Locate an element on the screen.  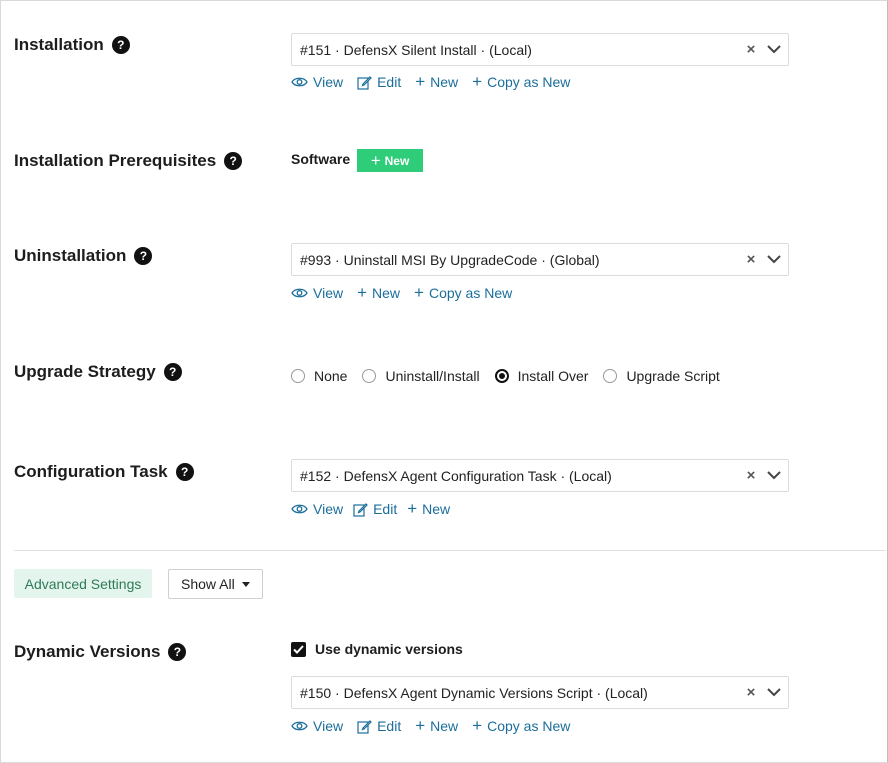
configuration-task-new-link: + New is located at coordinates (429, 508).